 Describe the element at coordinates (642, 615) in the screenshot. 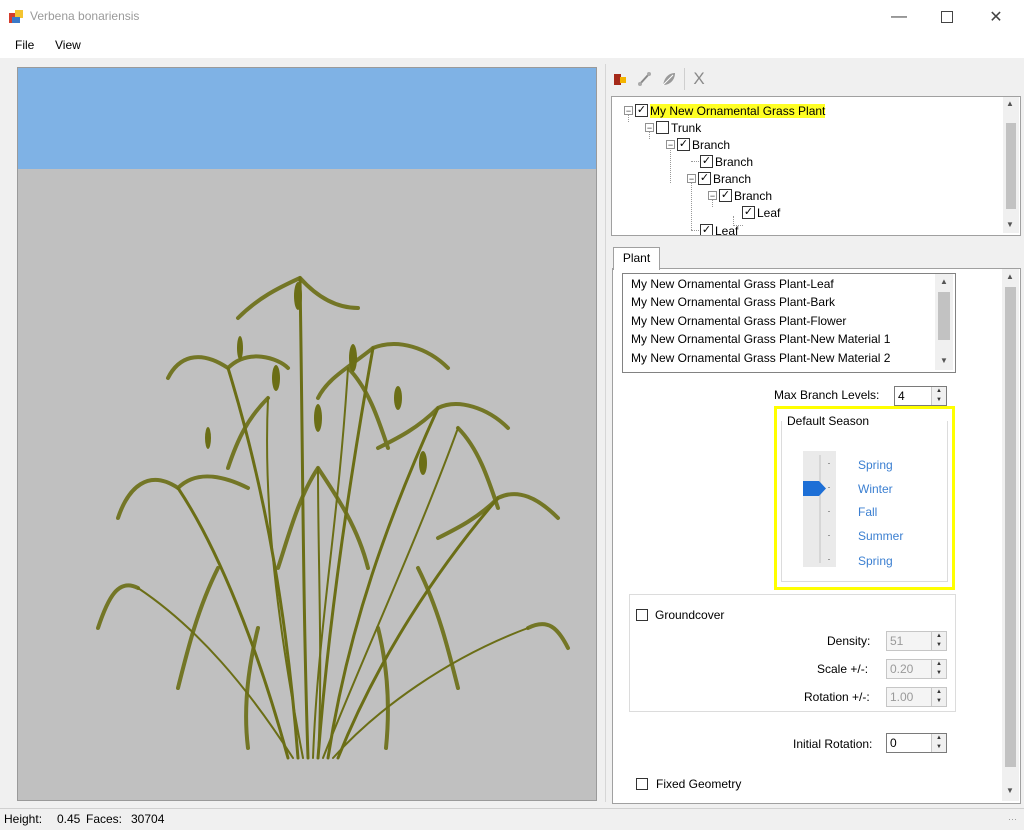

I see `groundcover-checkbox` at that location.